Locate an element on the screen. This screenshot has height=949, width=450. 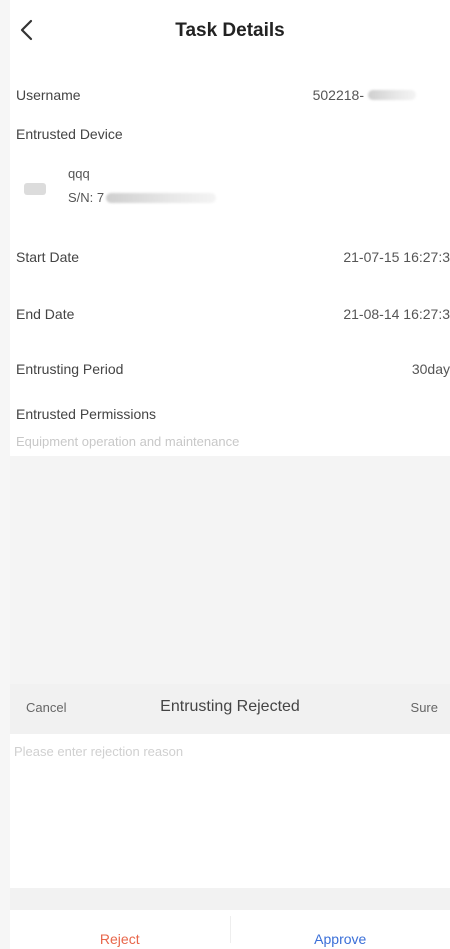
approve-button: Approve is located at coordinates (340, 929).